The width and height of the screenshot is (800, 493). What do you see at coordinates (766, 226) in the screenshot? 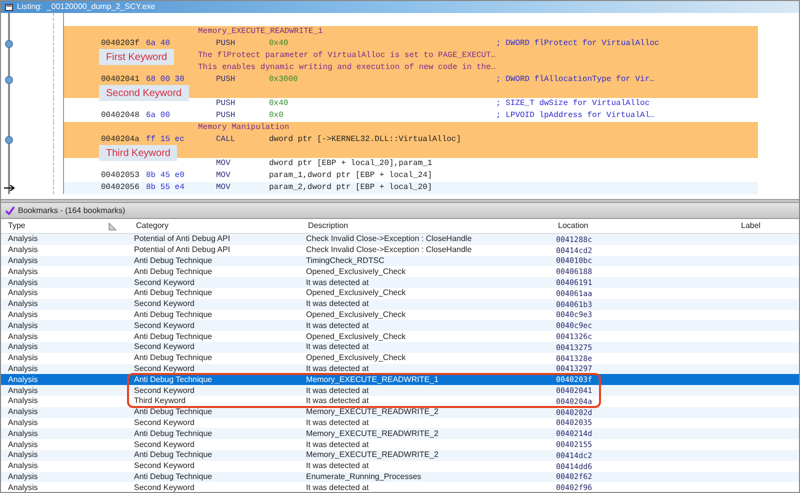
I see `column-header: Label` at bounding box center [766, 226].